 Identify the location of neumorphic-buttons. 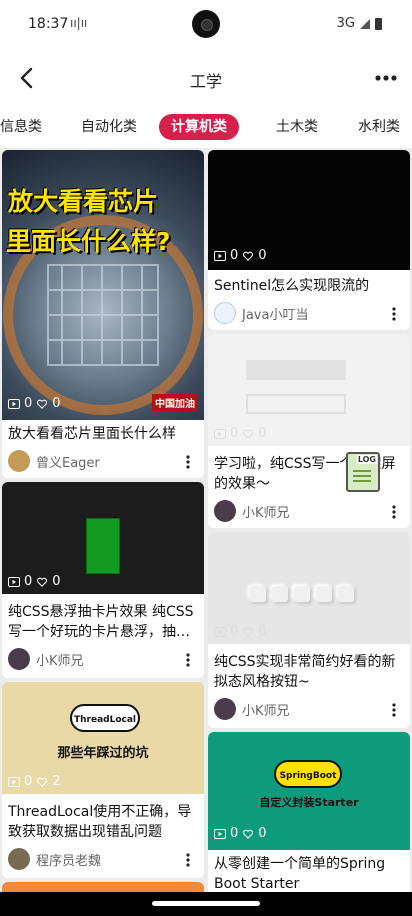
(302, 594).